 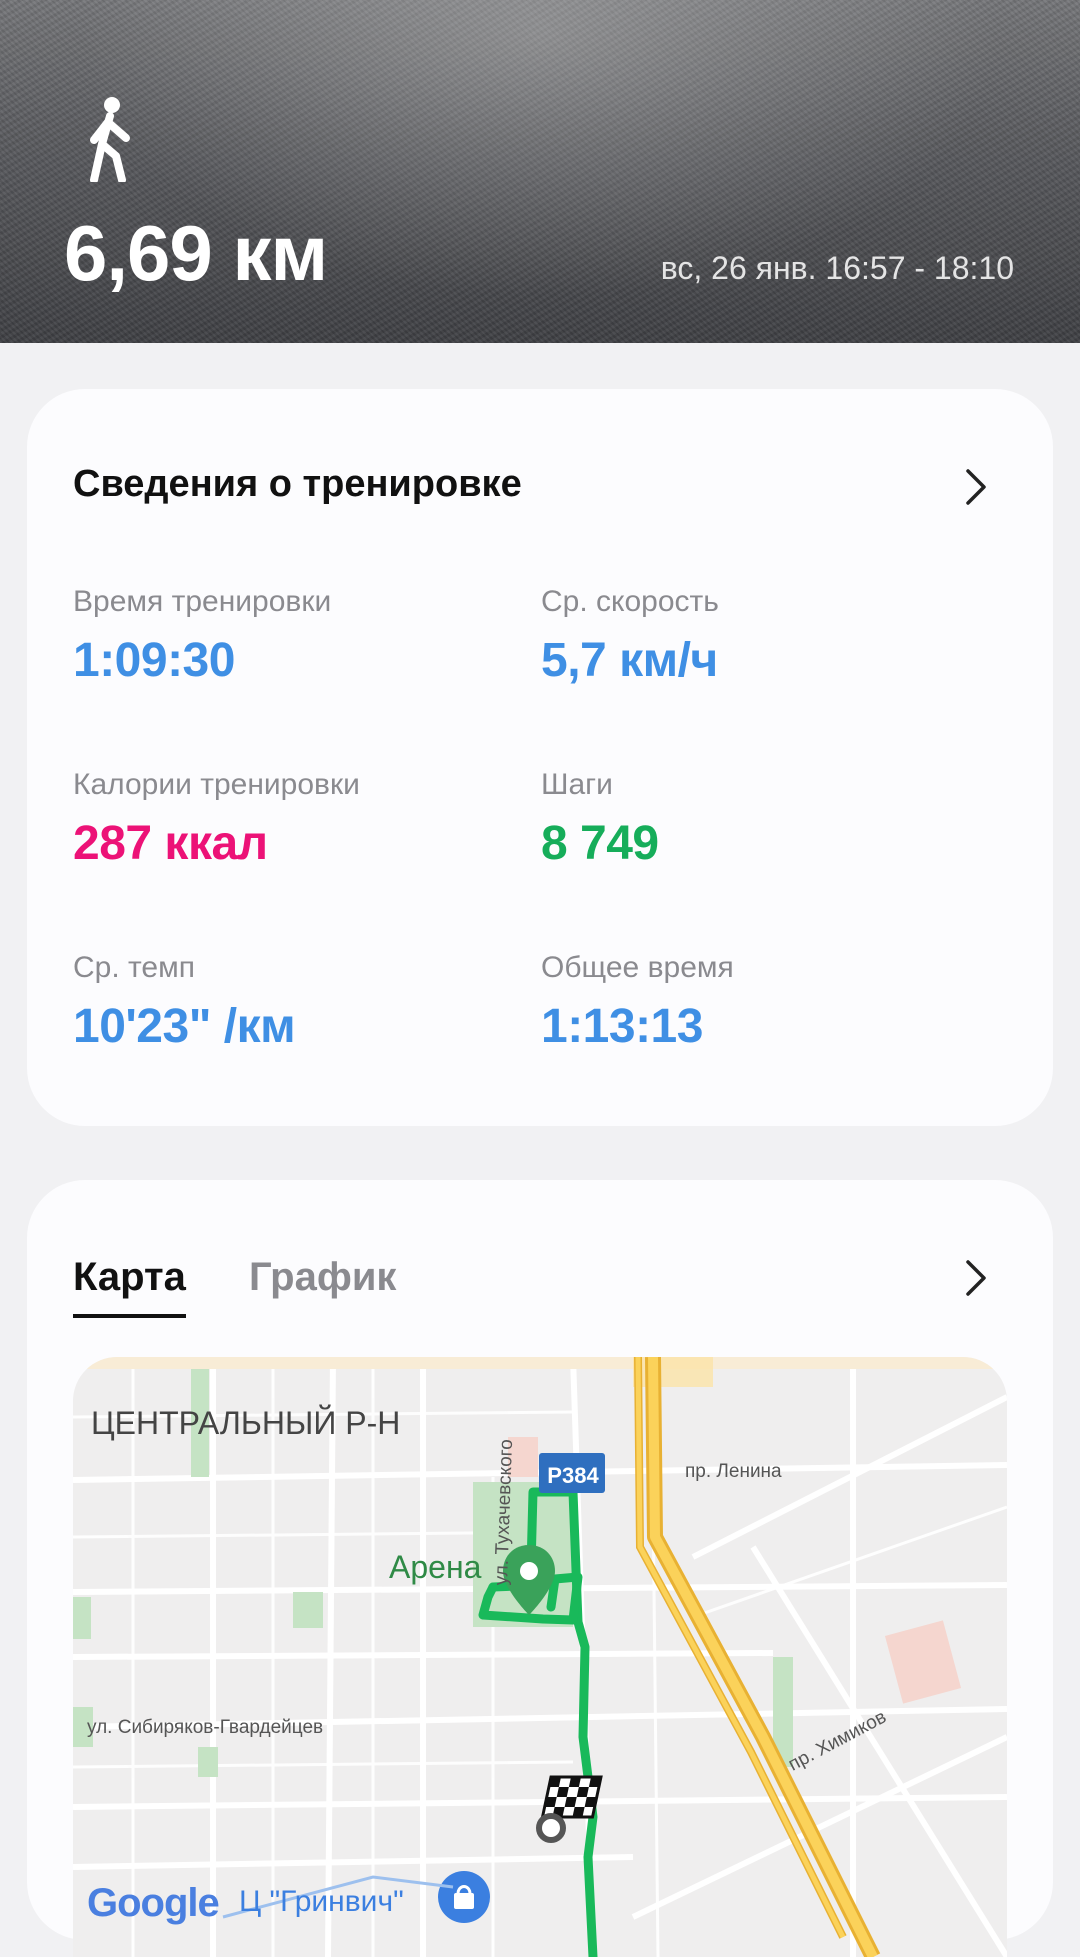 I want to click on stat-value: 10'23" /км, so click(x=184, y=1026).